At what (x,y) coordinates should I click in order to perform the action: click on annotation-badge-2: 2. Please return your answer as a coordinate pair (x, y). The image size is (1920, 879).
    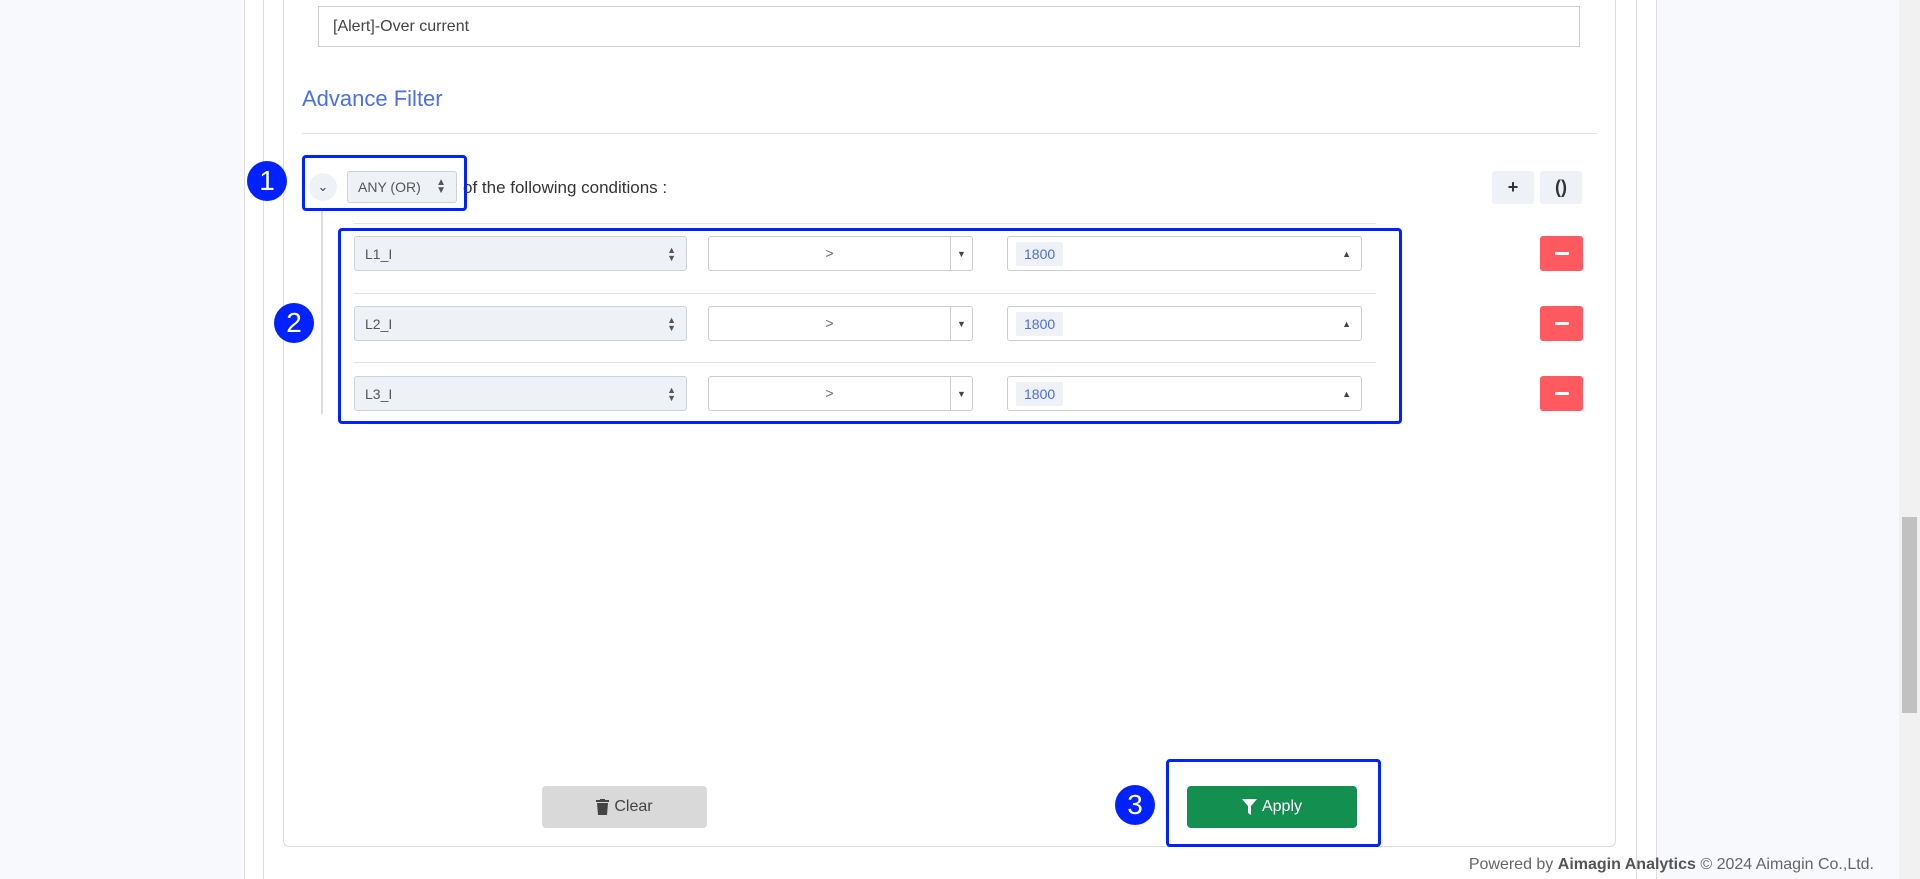
    Looking at the image, I should click on (294, 323).